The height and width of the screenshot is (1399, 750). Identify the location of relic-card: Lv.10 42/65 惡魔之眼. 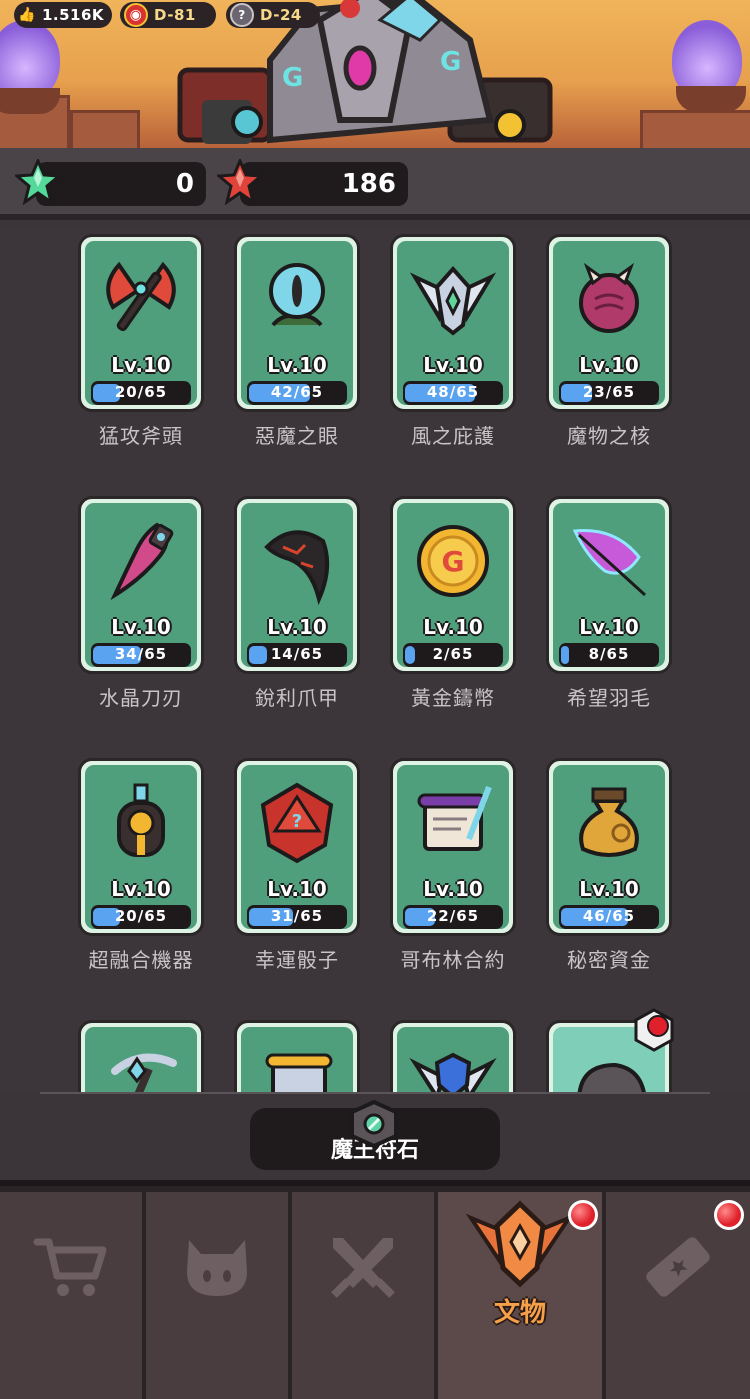
(297, 341).